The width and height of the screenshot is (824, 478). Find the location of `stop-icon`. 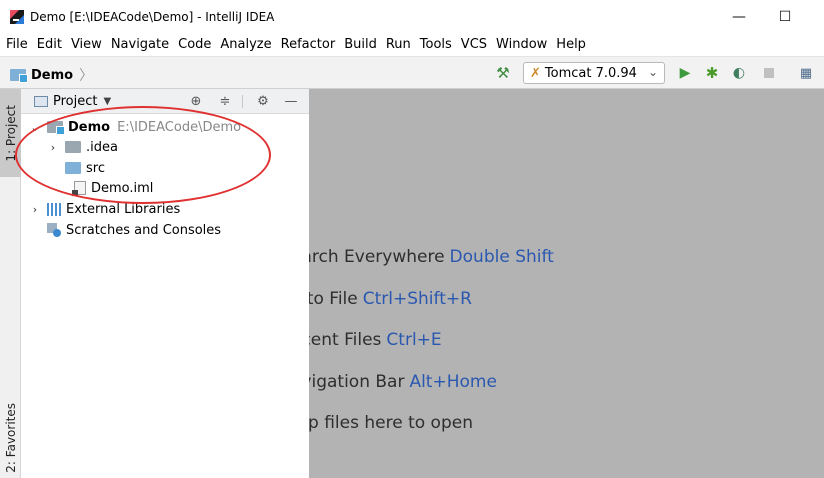

stop-icon is located at coordinates (769, 73).